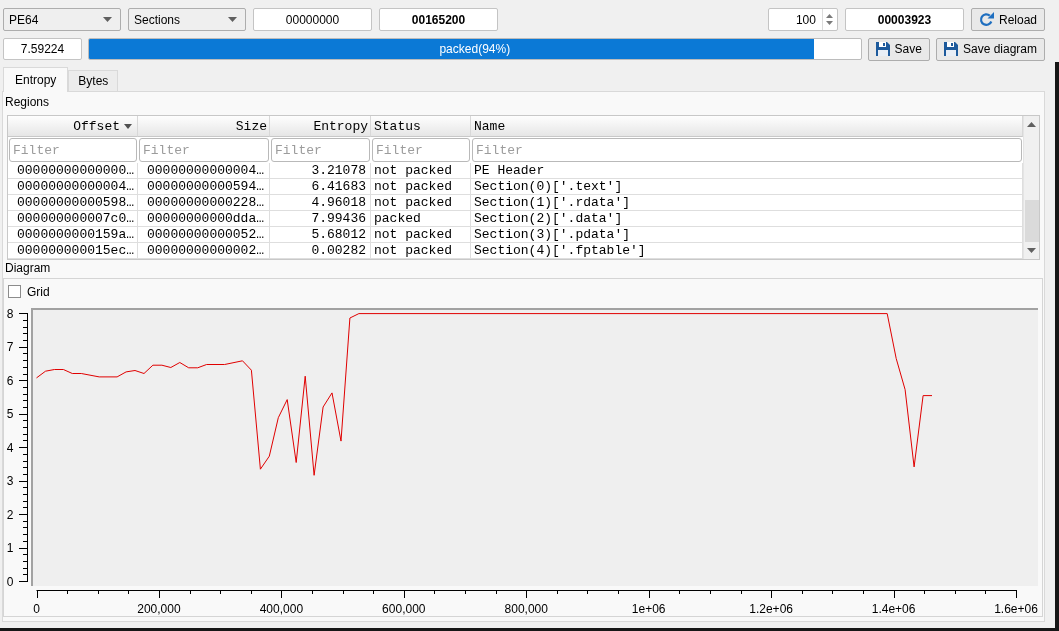 Image resolution: width=1059 pixels, height=631 pixels. I want to click on column-header: Entropy, so click(320, 126).